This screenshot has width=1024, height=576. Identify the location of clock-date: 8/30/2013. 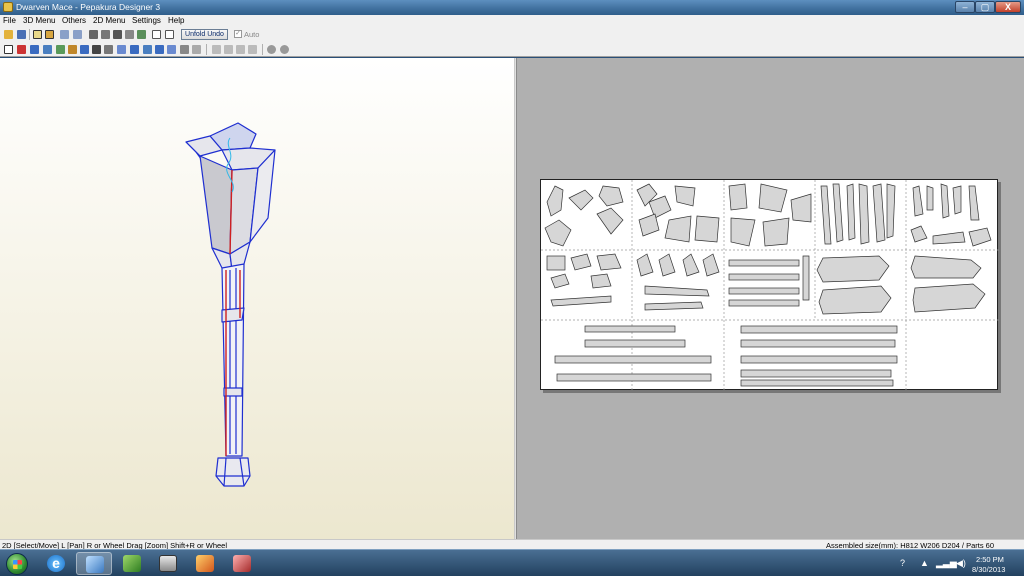
(988, 569).